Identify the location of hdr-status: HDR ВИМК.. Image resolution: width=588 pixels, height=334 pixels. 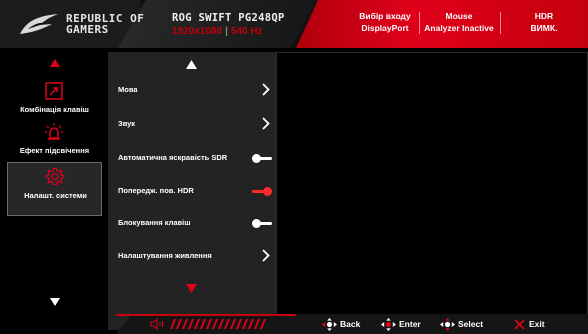
(544, 22).